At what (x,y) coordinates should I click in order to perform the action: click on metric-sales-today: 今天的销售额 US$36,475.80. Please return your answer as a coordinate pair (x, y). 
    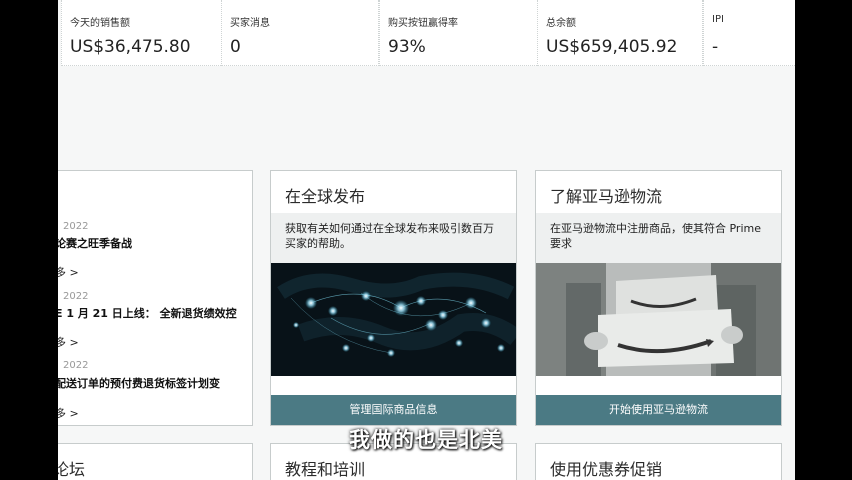
    Looking at the image, I should click on (142, 33).